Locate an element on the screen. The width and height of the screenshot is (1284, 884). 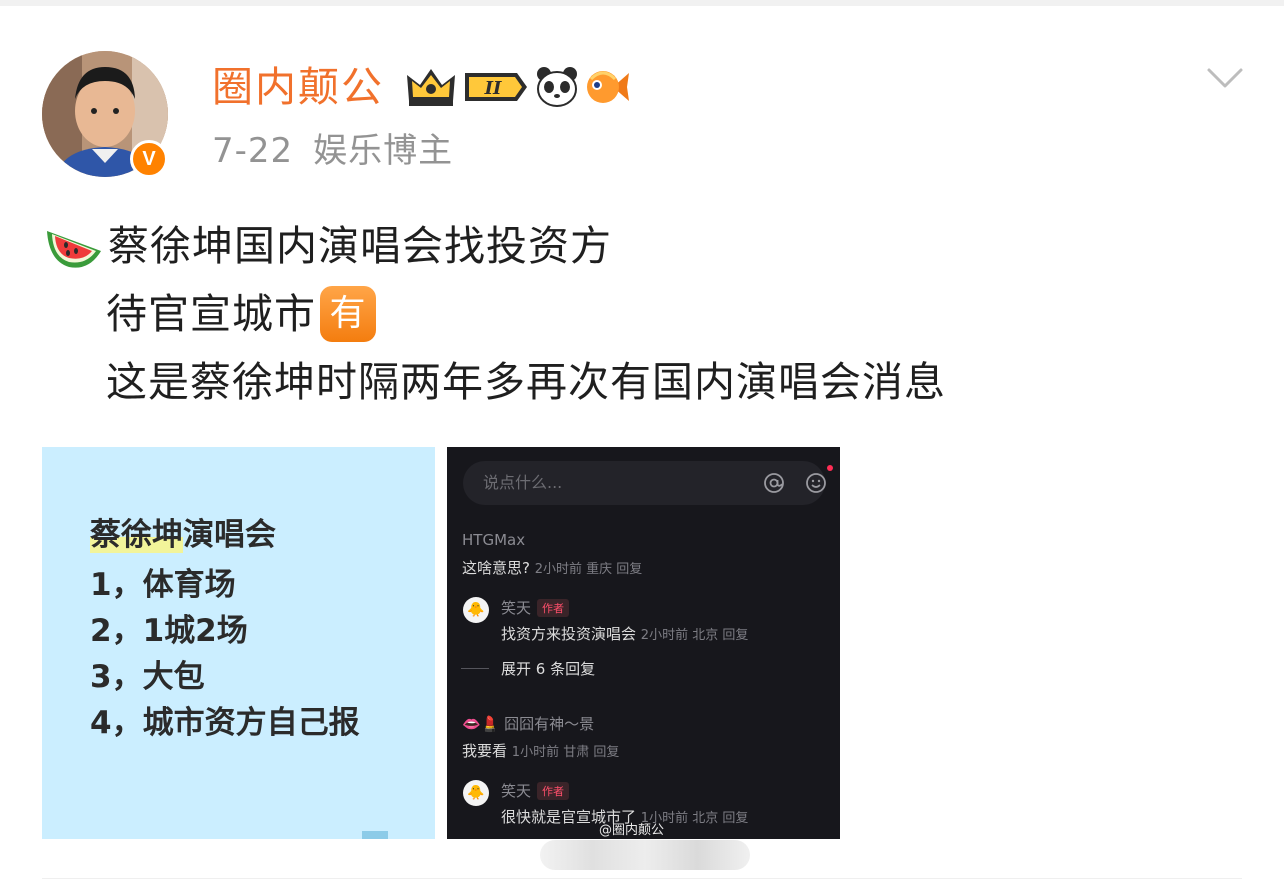
lips-lipstick-icon: 👄💄 is located at coordinates (481, 724).